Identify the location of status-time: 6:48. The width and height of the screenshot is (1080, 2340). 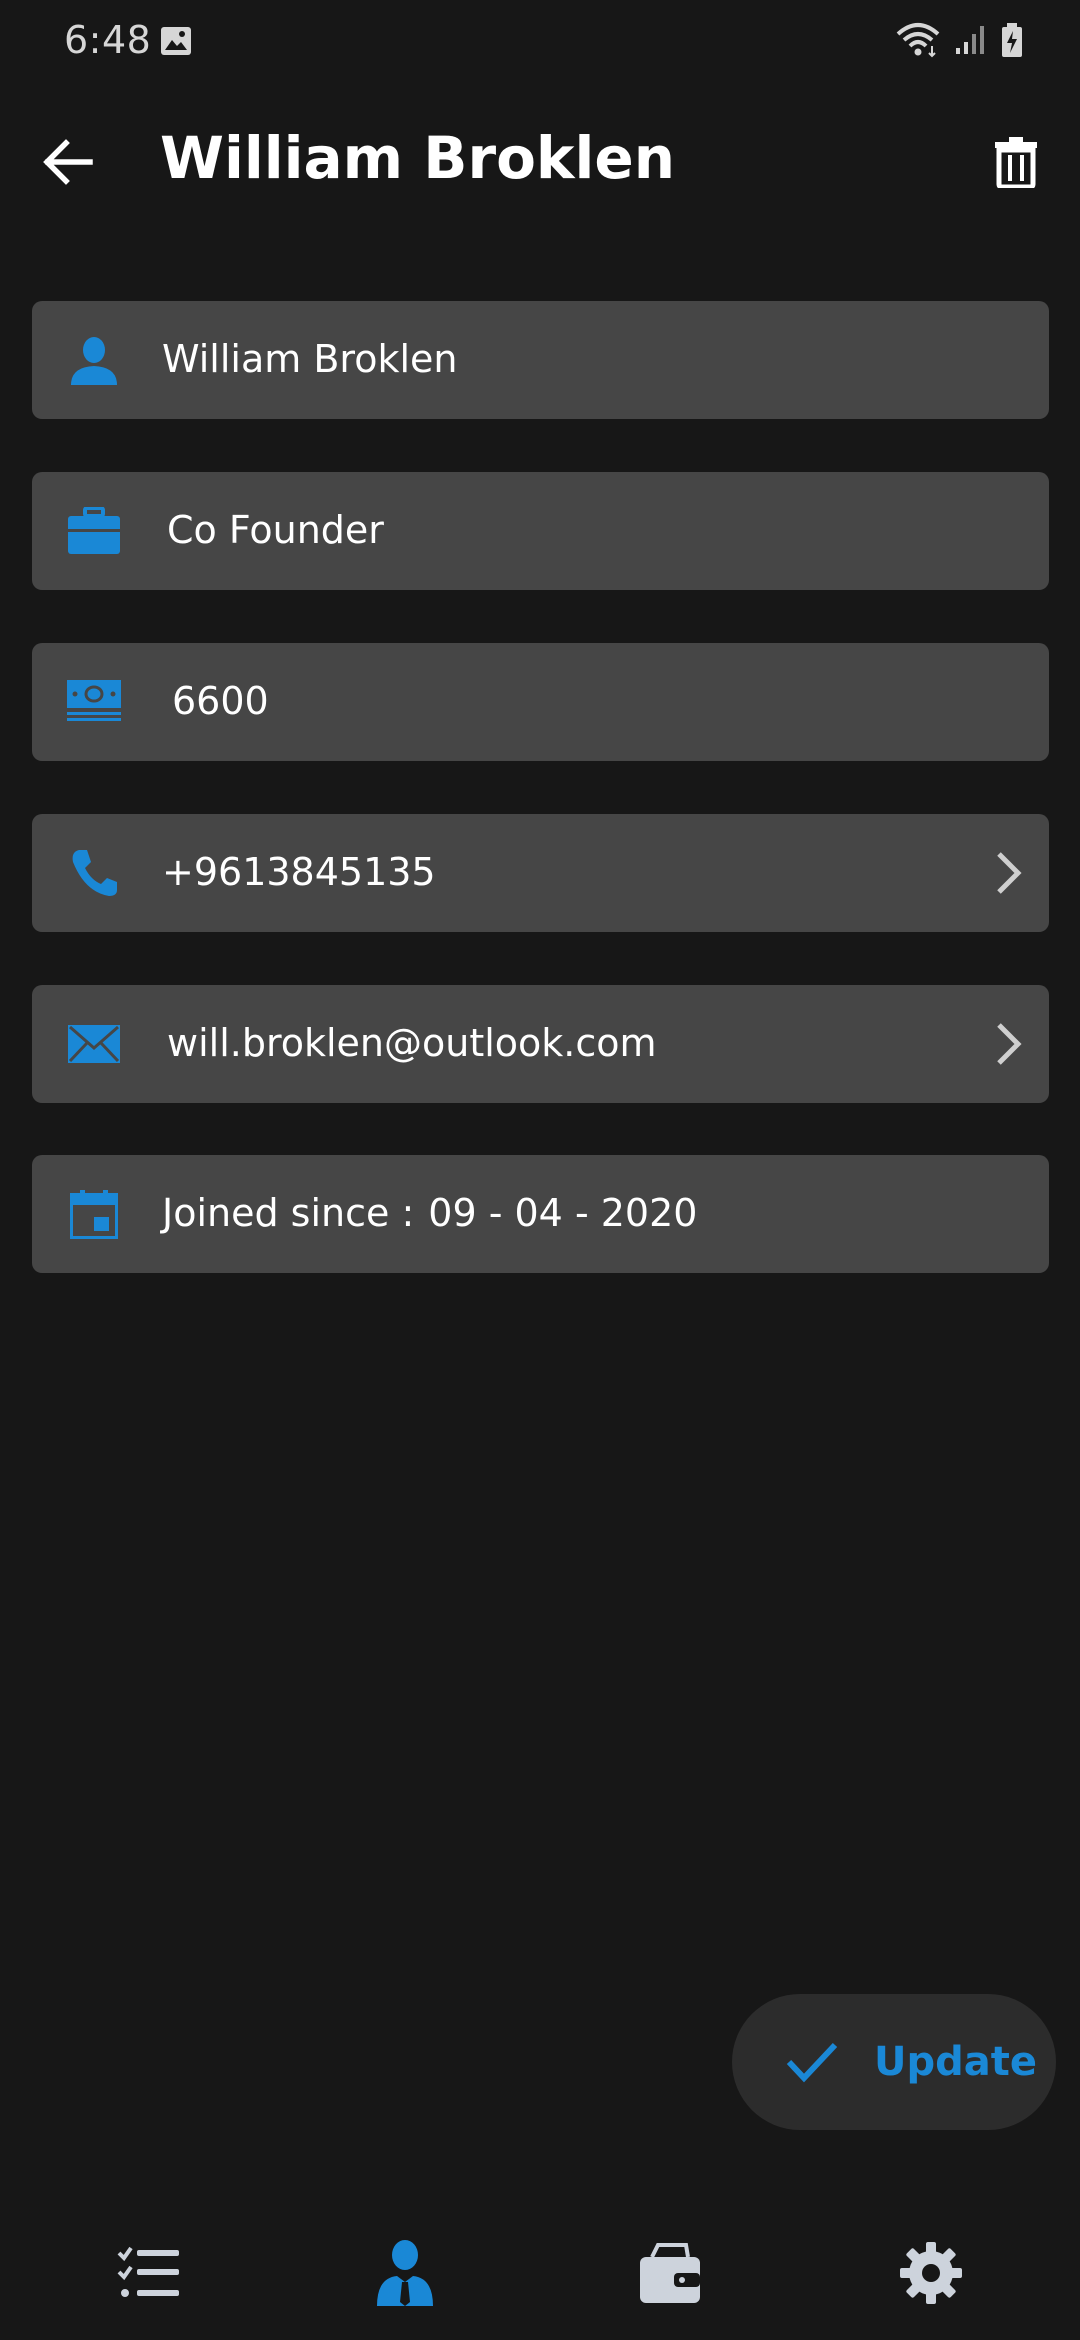
(108, 40).